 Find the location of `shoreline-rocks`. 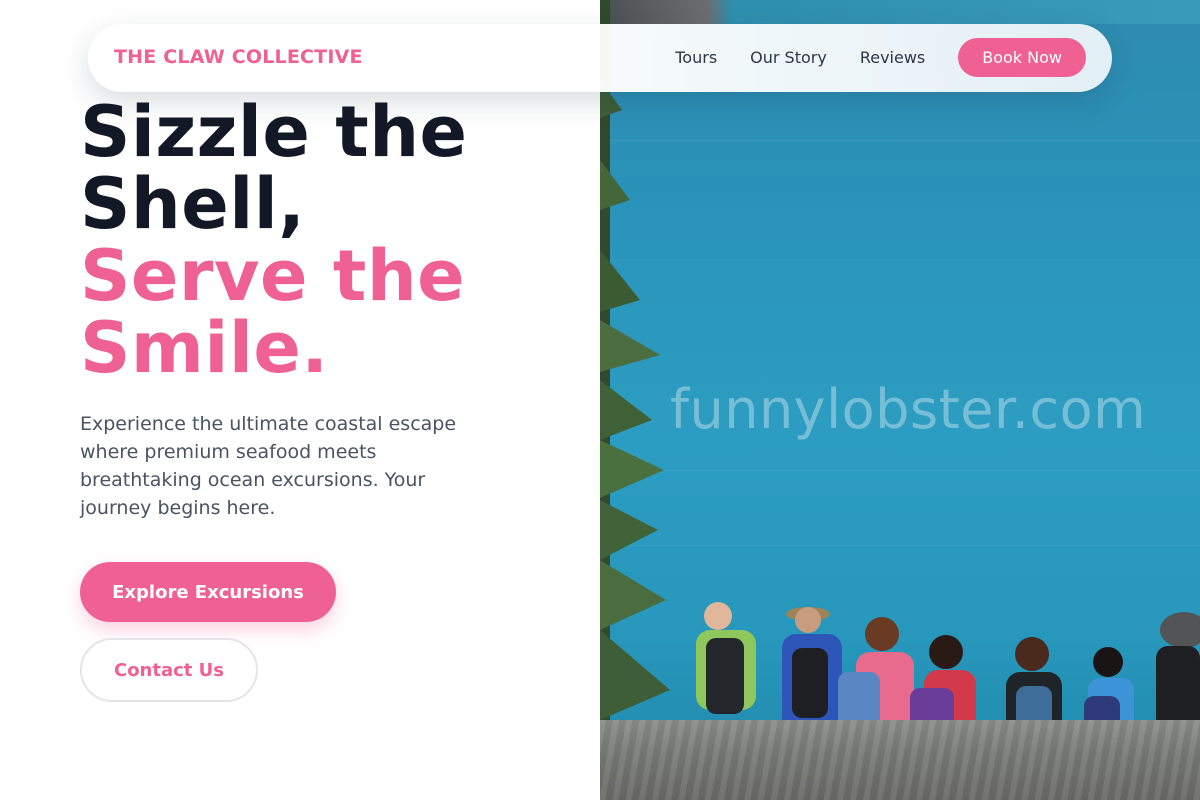

shoreline-rocks is located at coordinates (900, 12).